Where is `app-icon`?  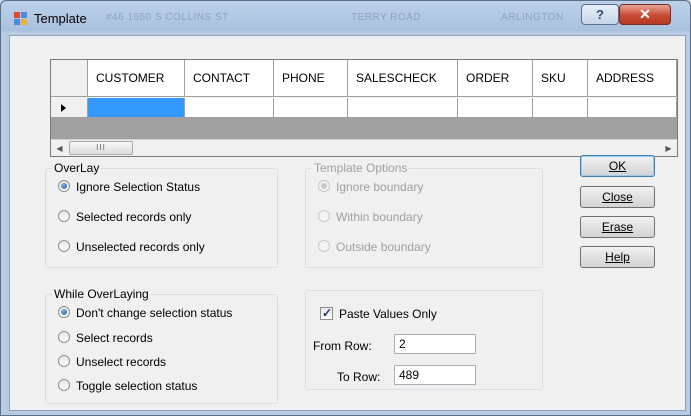 app-icon is located at coordinates (20, 18).